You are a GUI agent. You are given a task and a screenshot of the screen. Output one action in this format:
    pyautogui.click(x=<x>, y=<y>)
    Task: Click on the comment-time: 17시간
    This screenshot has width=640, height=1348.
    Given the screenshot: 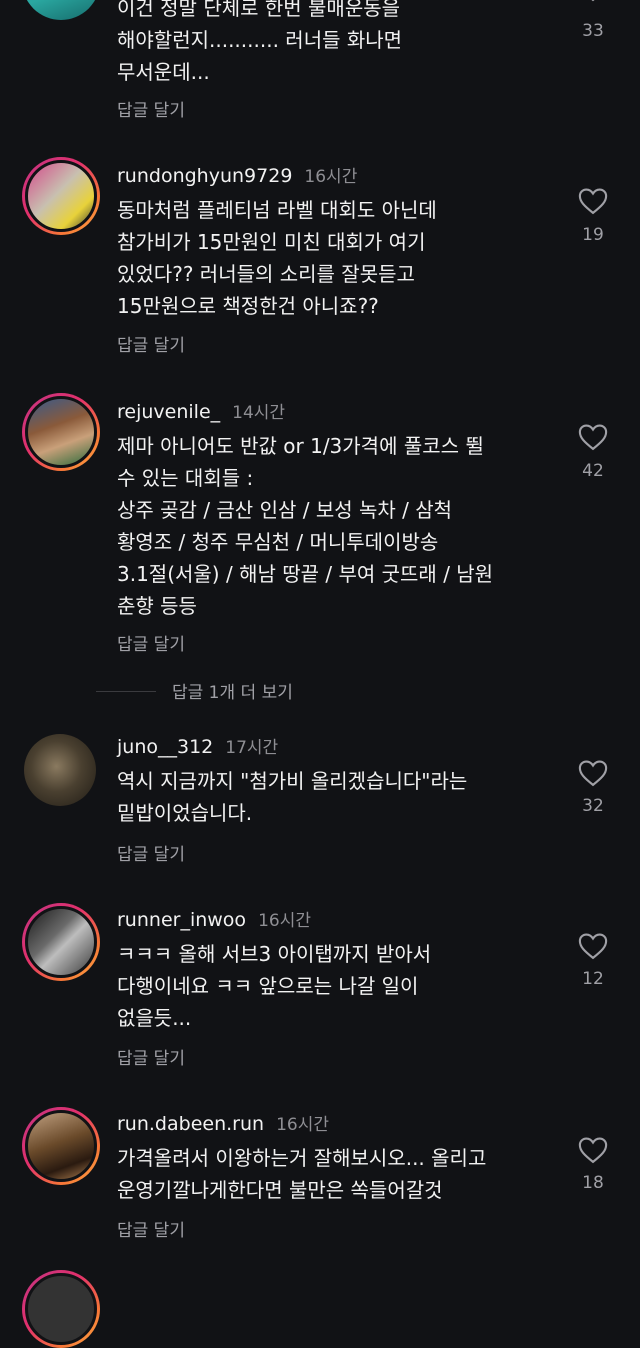 What is the action you would take?
    pyautogui.click(x=252, y=748)
    